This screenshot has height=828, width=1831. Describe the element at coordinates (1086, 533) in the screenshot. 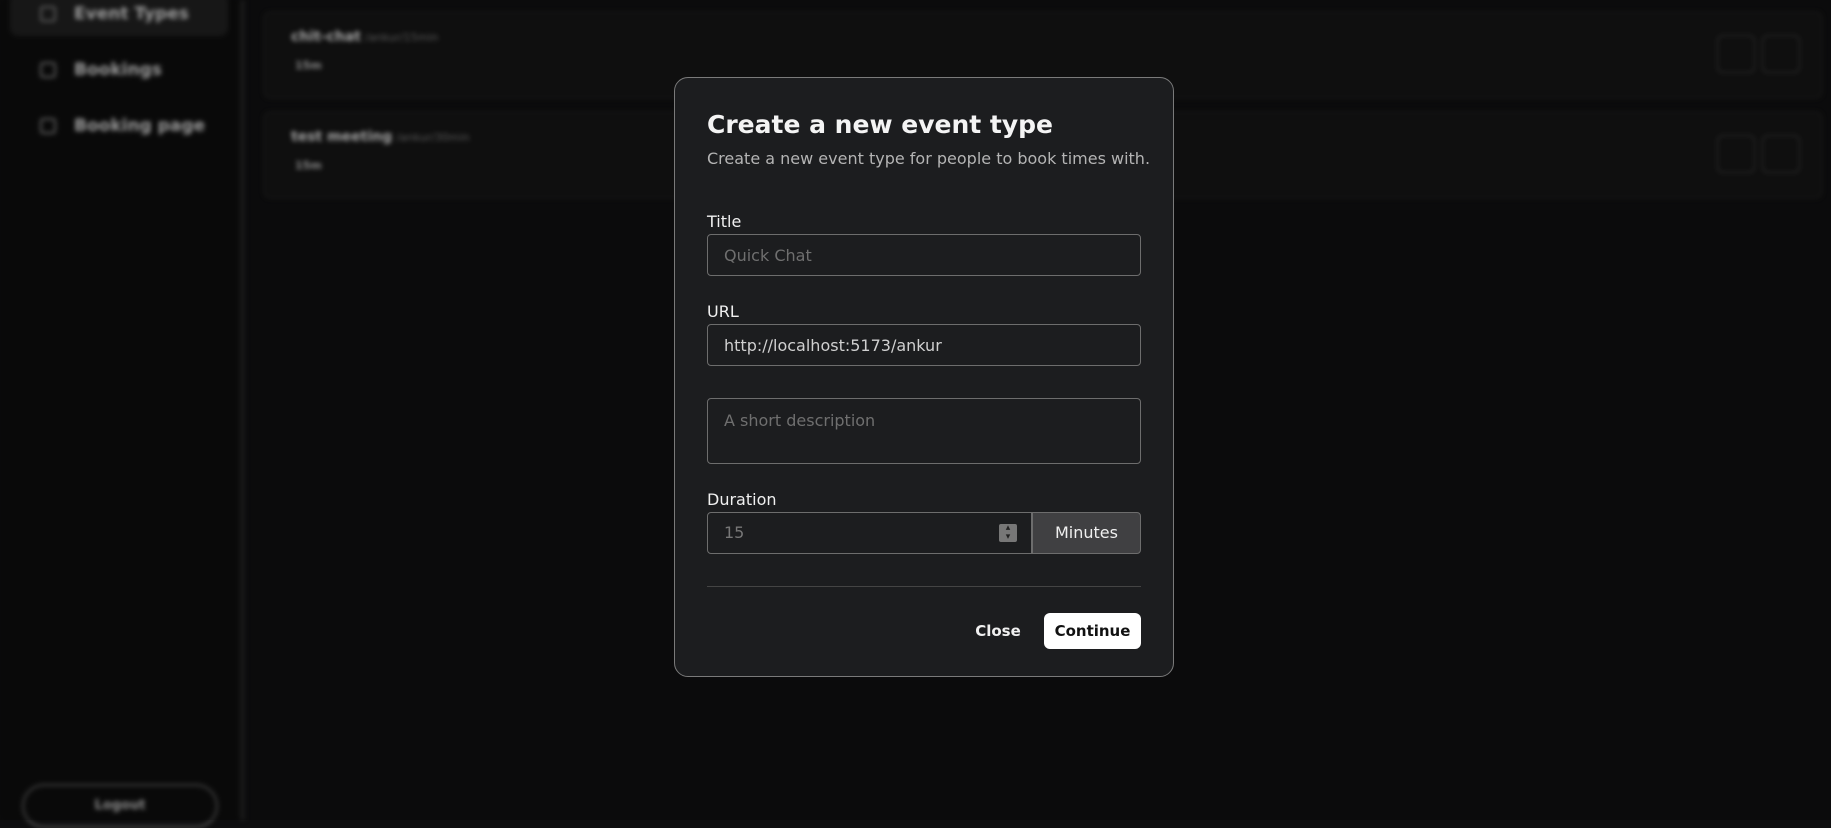

I see `duration-unit: Minutes` at that location.